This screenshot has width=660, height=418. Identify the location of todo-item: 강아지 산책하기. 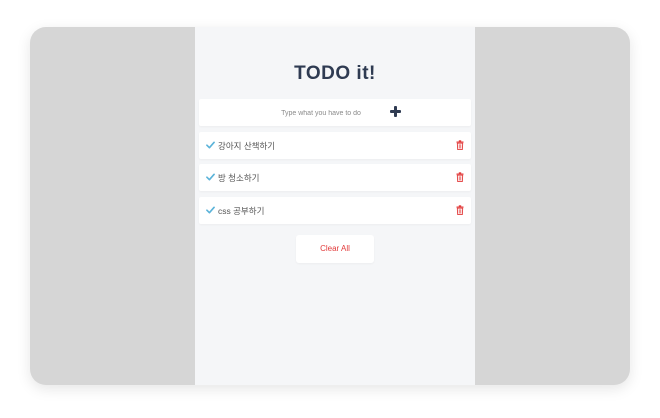
(335, 145).